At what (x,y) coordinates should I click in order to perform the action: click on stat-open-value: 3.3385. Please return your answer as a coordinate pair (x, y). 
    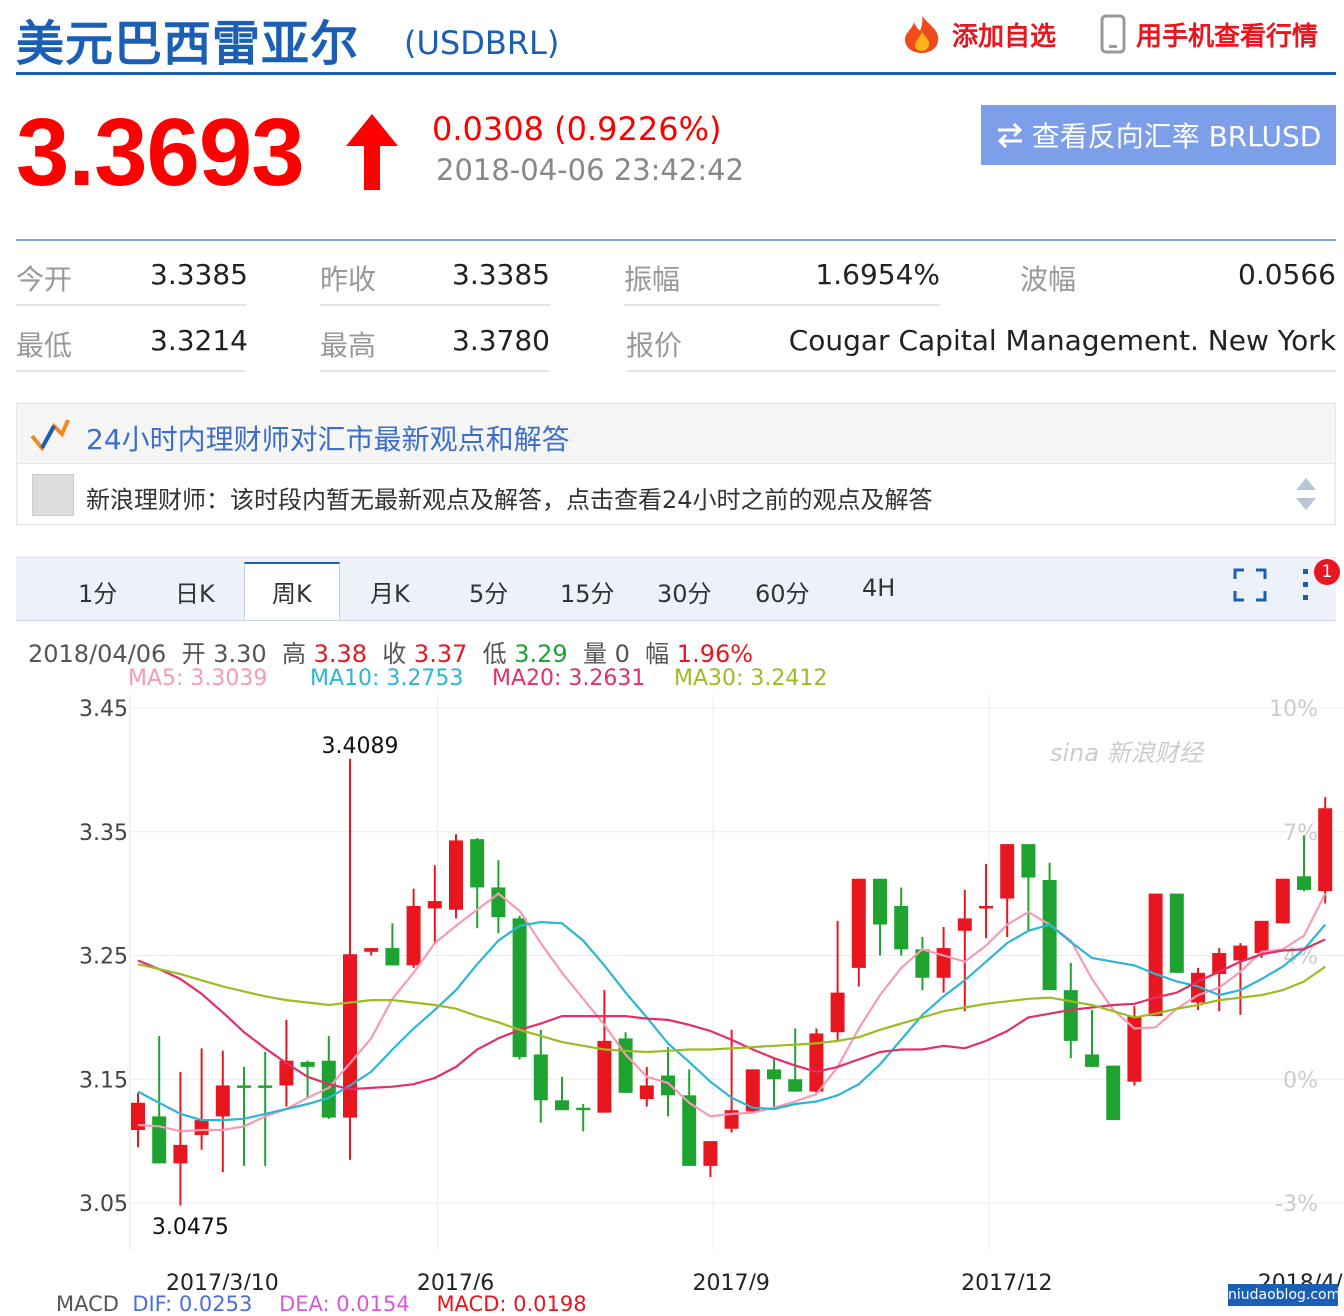
    Looking at the image, I should click on (199, 274).